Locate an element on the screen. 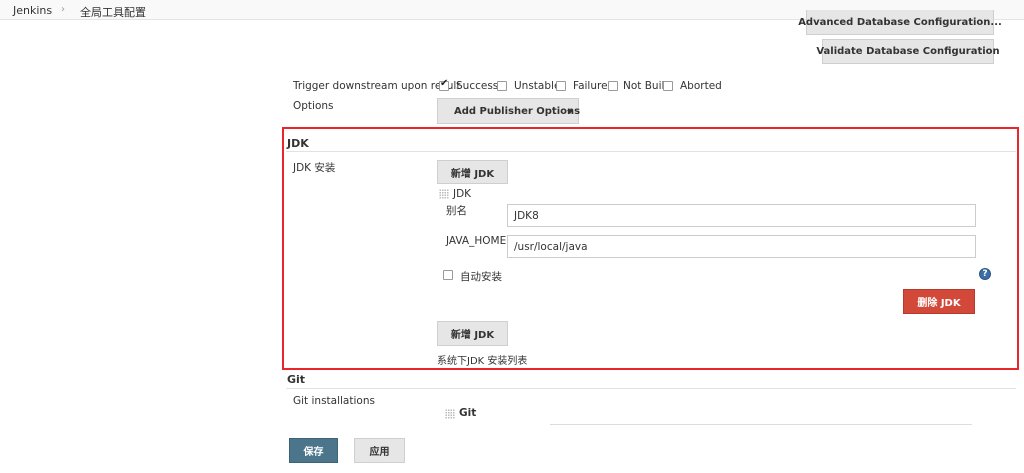 Image resolution: width=1024 pixels, height=473 pixels. aborted-label: Aborted is located at coordinates (701, 86).